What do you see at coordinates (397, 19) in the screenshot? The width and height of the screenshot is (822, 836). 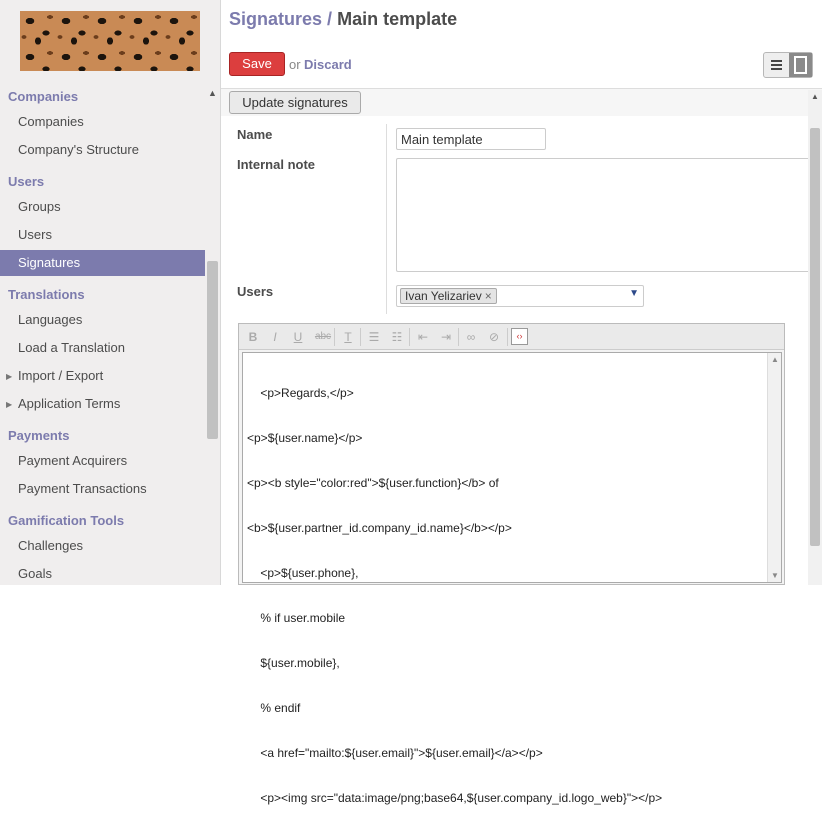 I see `page-title: Main template` at bounding box center [397, 19].